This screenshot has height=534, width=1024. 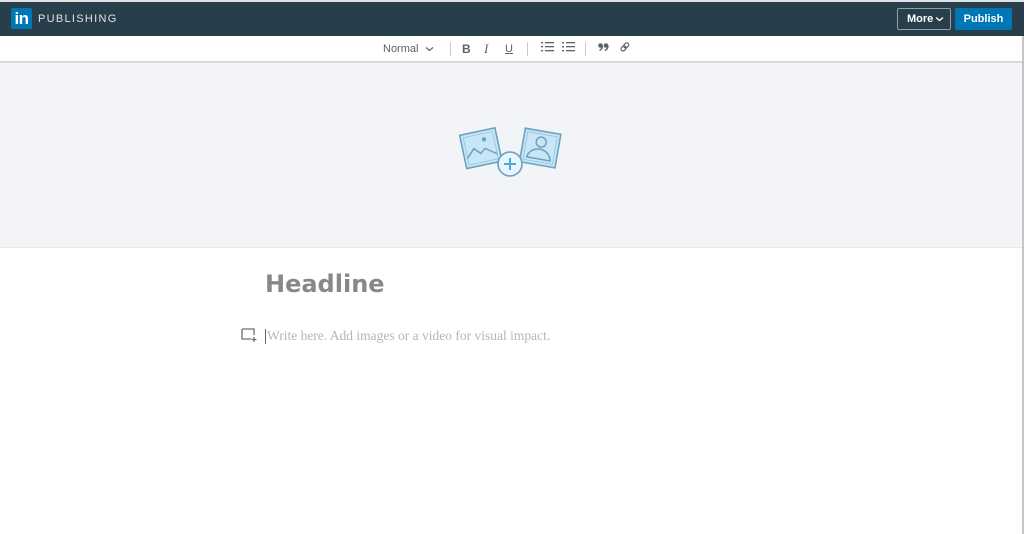 What do you see at coordinates (325, 284) in the screenshot?
I see `headline-input: Headline` at bounding box center [325, 284].